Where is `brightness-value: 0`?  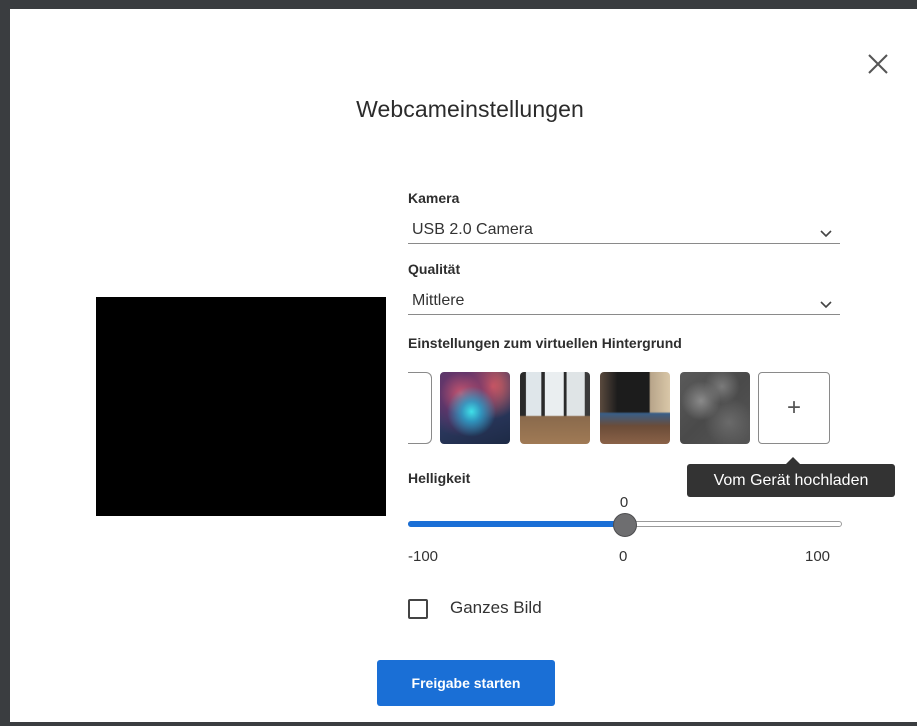 brightness-value: 0 is located at coordinates (624, 502).